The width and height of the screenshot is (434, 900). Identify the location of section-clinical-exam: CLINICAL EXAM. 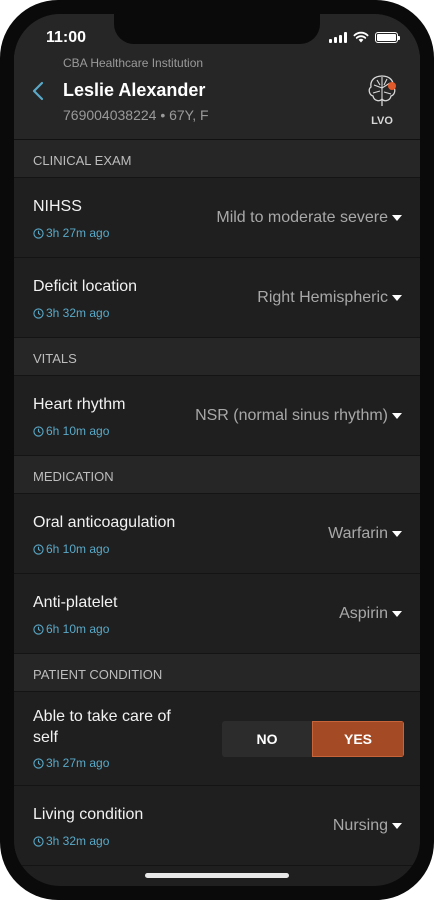
(217, 159).